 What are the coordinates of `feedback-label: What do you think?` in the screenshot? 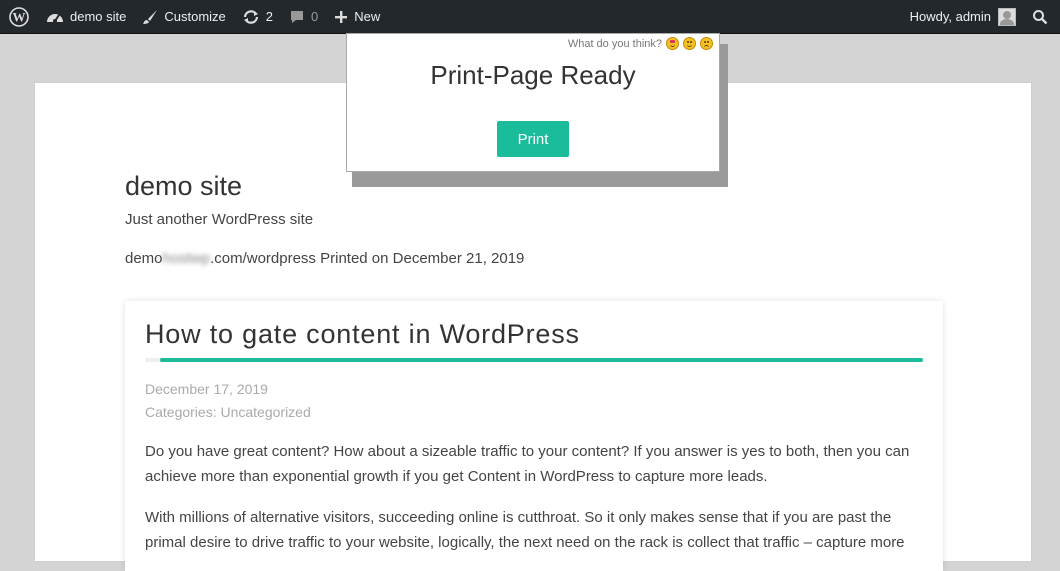 It's located at (614, 43).